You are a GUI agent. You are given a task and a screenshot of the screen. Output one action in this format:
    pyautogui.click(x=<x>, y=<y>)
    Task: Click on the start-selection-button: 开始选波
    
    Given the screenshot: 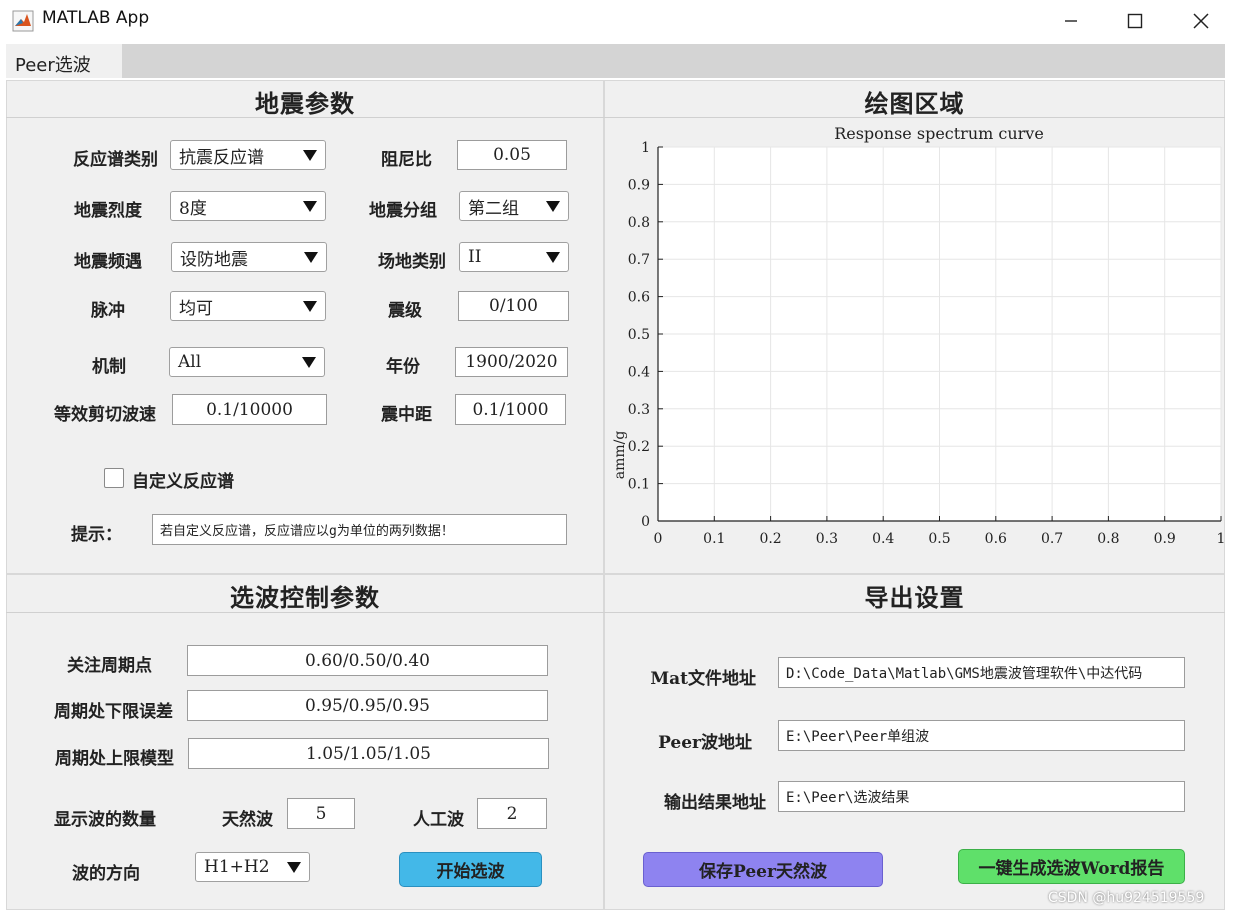 What is the action you would take?
    pyautogui.click(x=470, y=869)
    